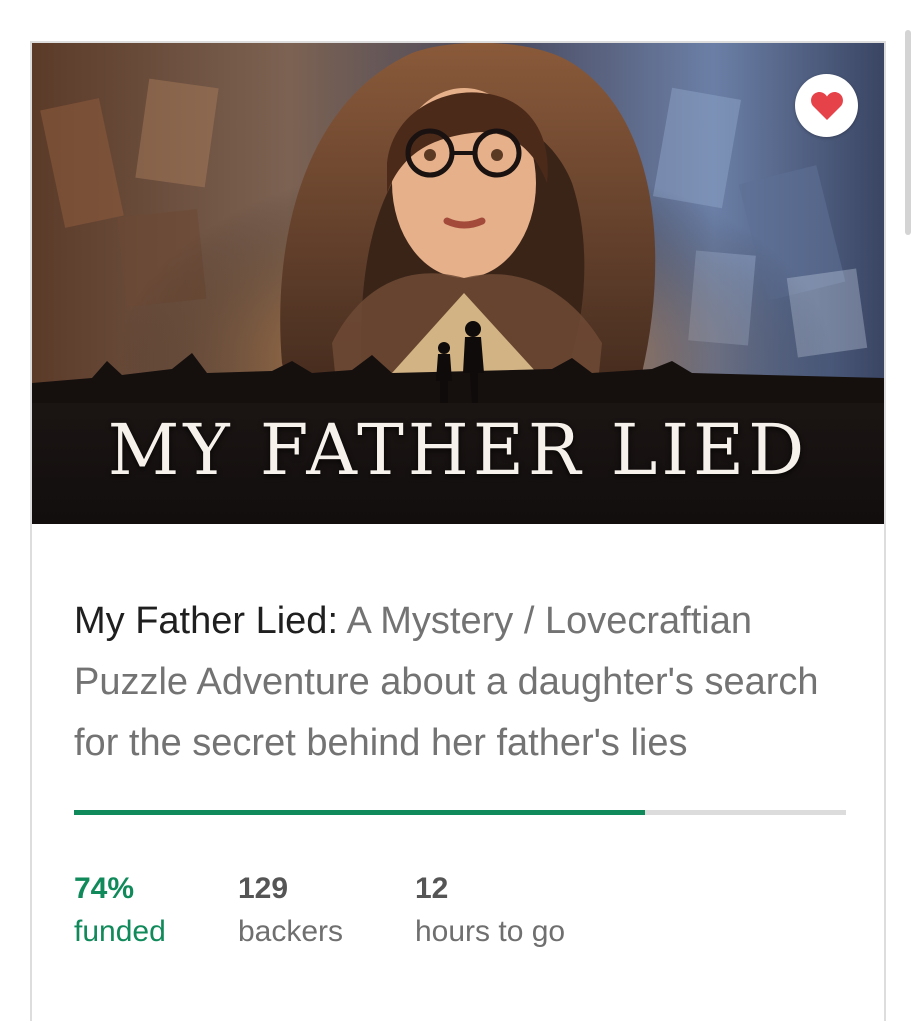 This screenshot has width=918, height=1021. I want to click on stat-funded: 74% funded, so click(120, 910).